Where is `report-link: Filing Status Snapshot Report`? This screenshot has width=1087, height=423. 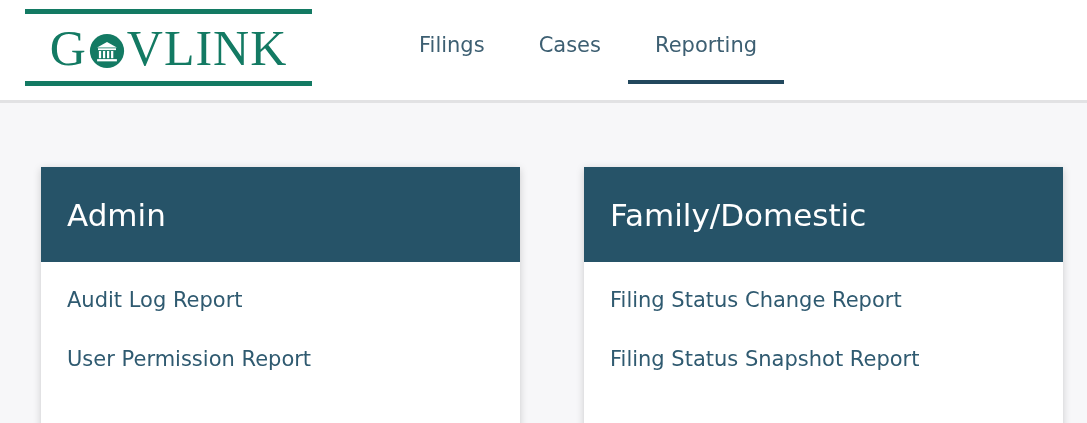 report-link: Filing Status Snapshot Report is located at coordinates (823, 359).